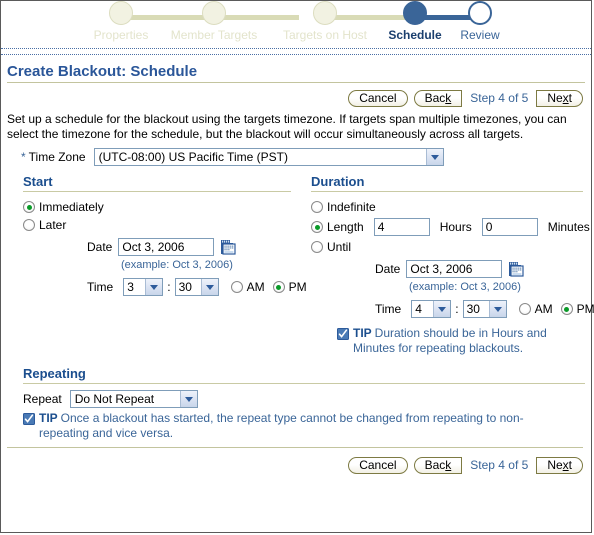  What do you see at coordinates (130, 287) in the screenshot?
I see `start-hour-value: 3` at bounding box center [130, 287].